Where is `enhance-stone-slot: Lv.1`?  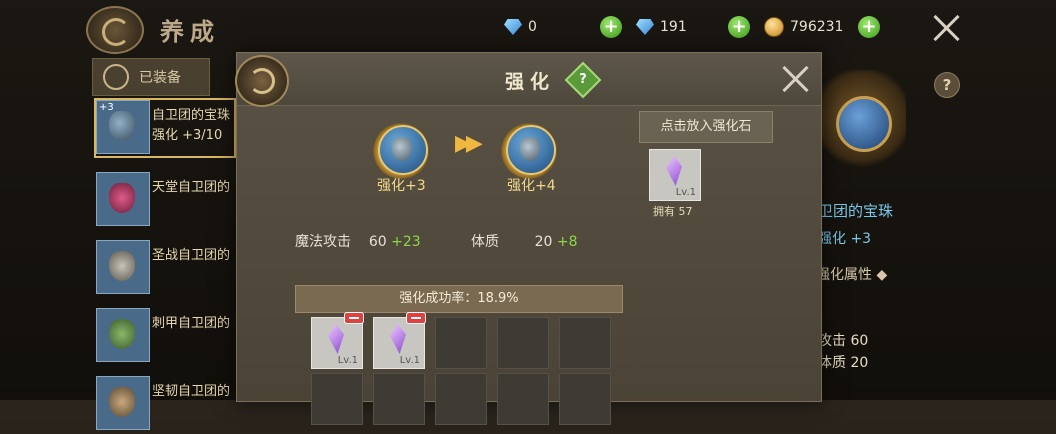
enhance-stone-slot: Lv.1 is located at coordinates (675, 175).